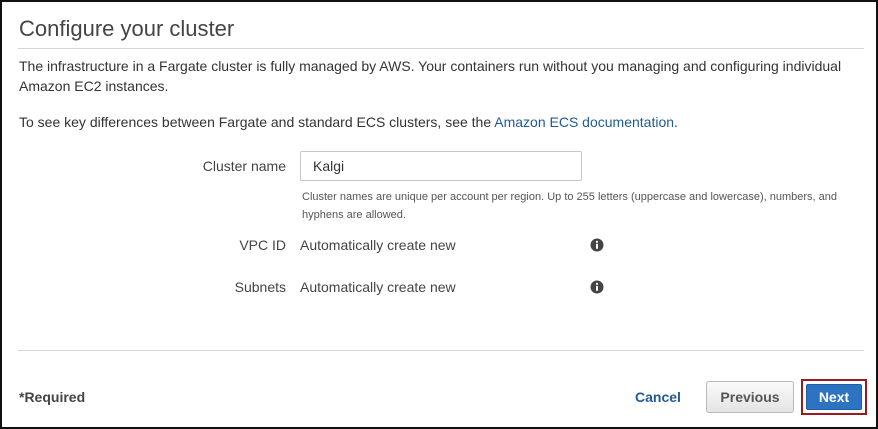 The width and height of the screenshot is (878, 429). What do you see at coordinates (52, 397) in the screenshot?
I see `required-note: *Required` at bounding box center [52, 397].